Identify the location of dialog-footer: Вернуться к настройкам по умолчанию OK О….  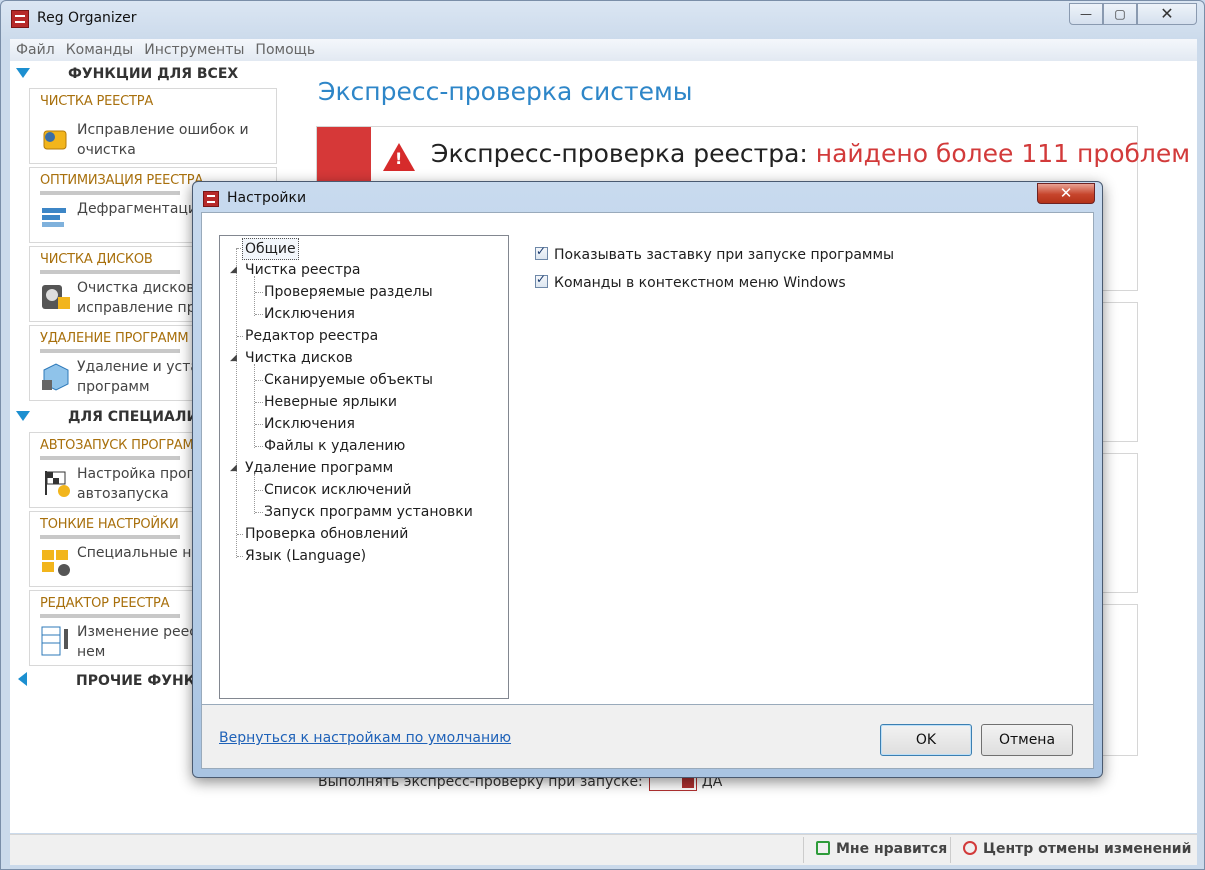
(647, 737).